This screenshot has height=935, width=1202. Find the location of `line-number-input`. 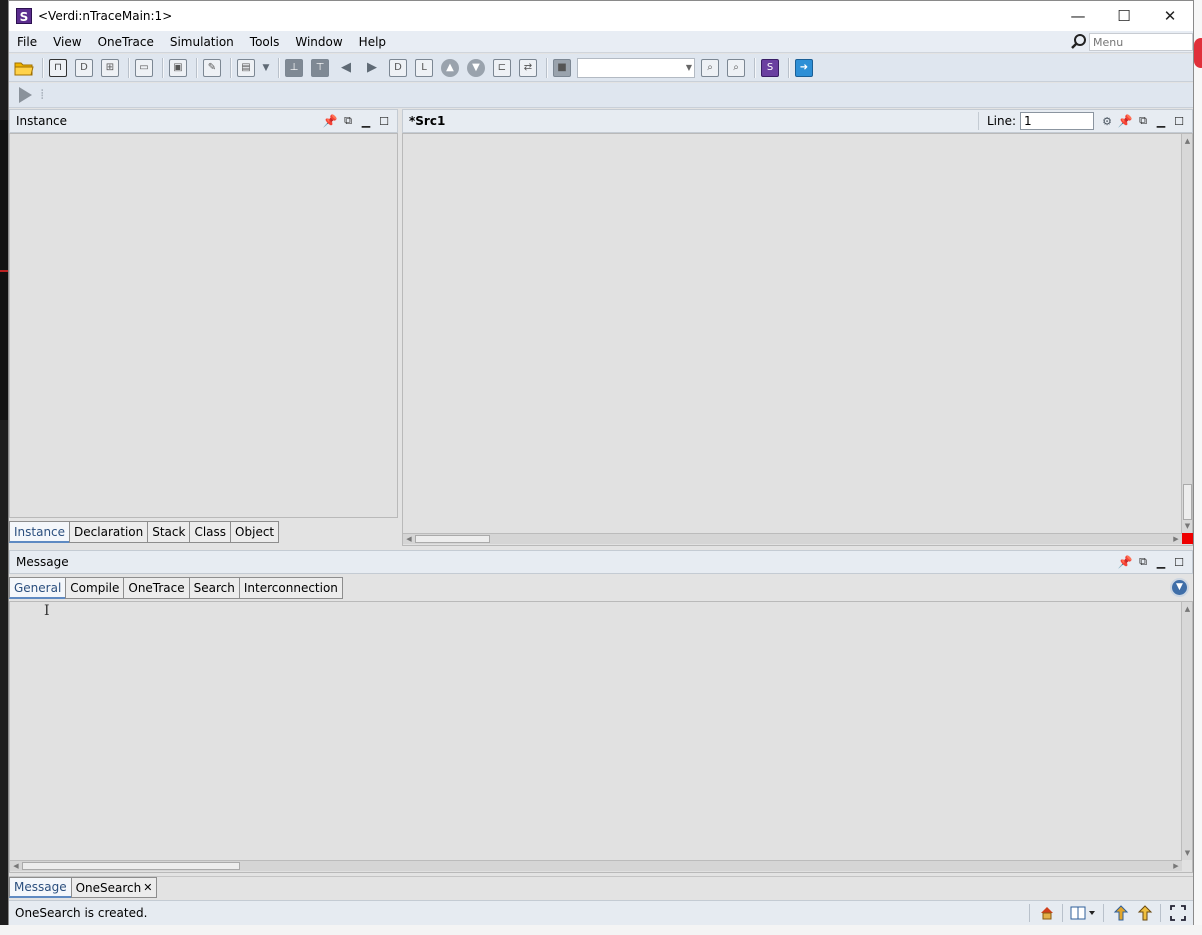

line-number-input is located at coordinates (1057, 121).